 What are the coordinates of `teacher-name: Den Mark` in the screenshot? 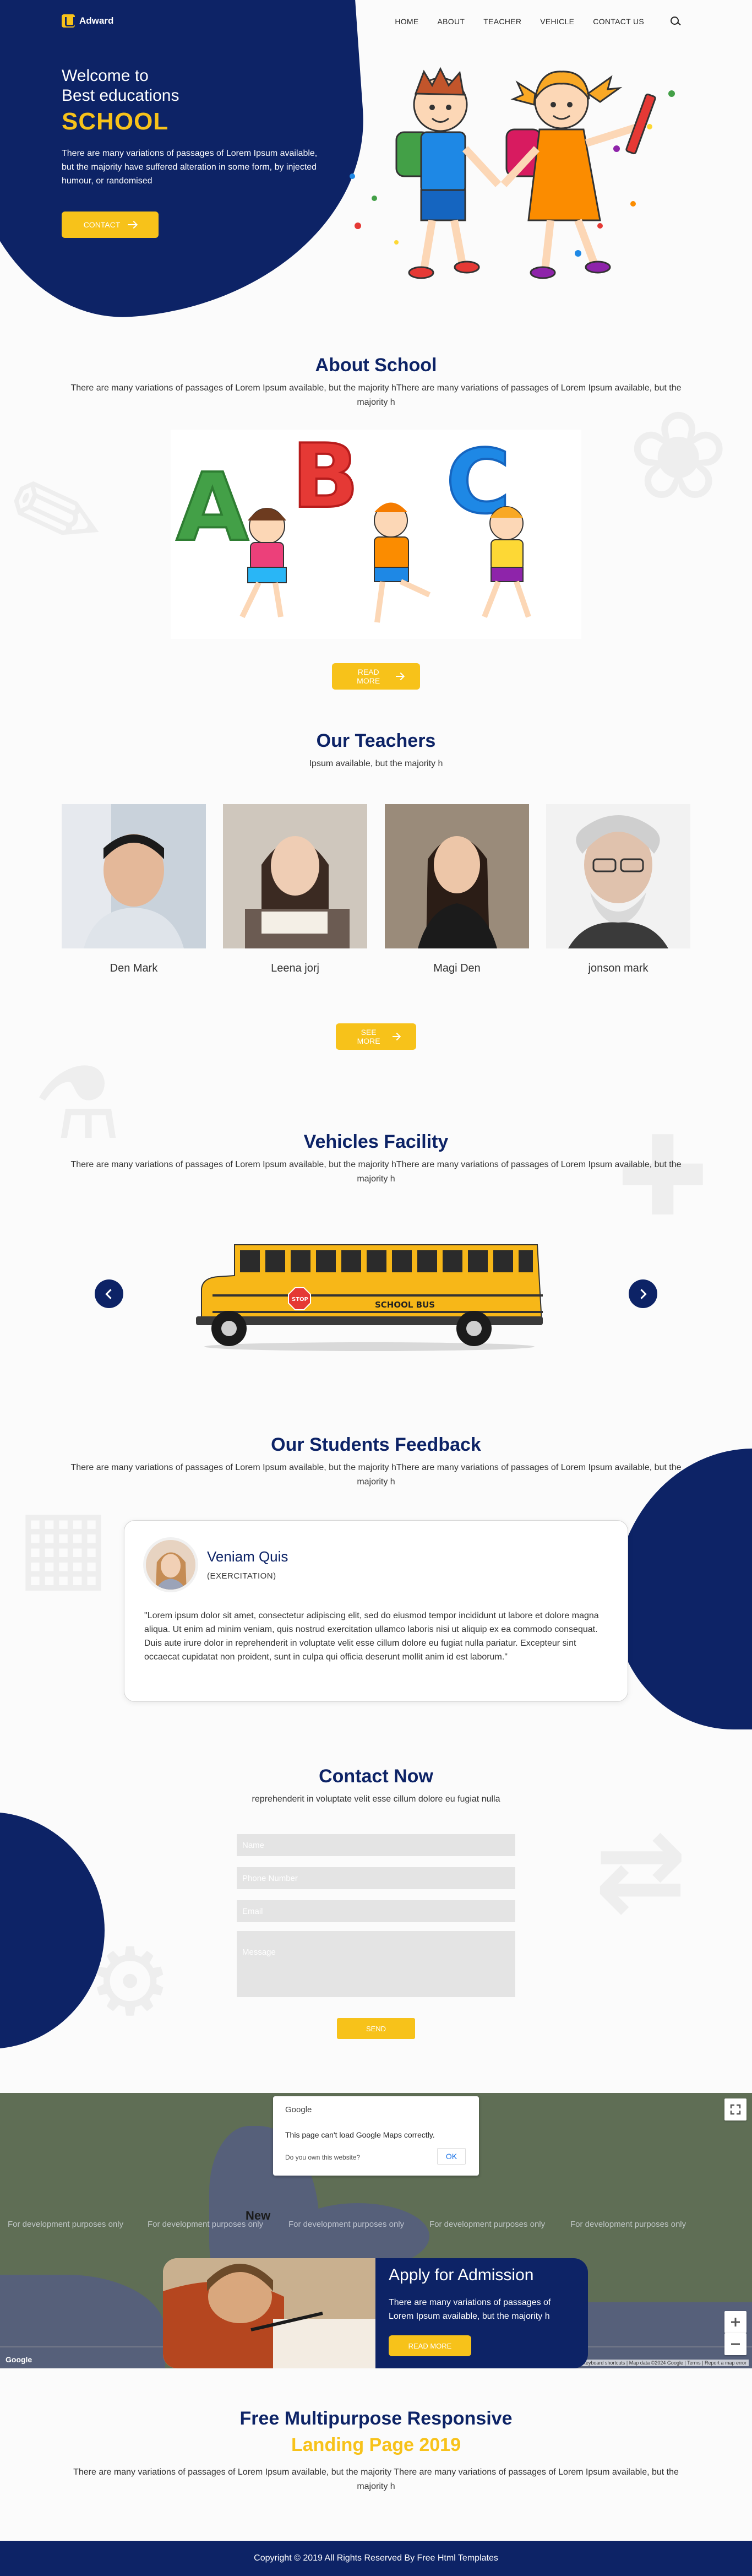 It's located at (134, 968).